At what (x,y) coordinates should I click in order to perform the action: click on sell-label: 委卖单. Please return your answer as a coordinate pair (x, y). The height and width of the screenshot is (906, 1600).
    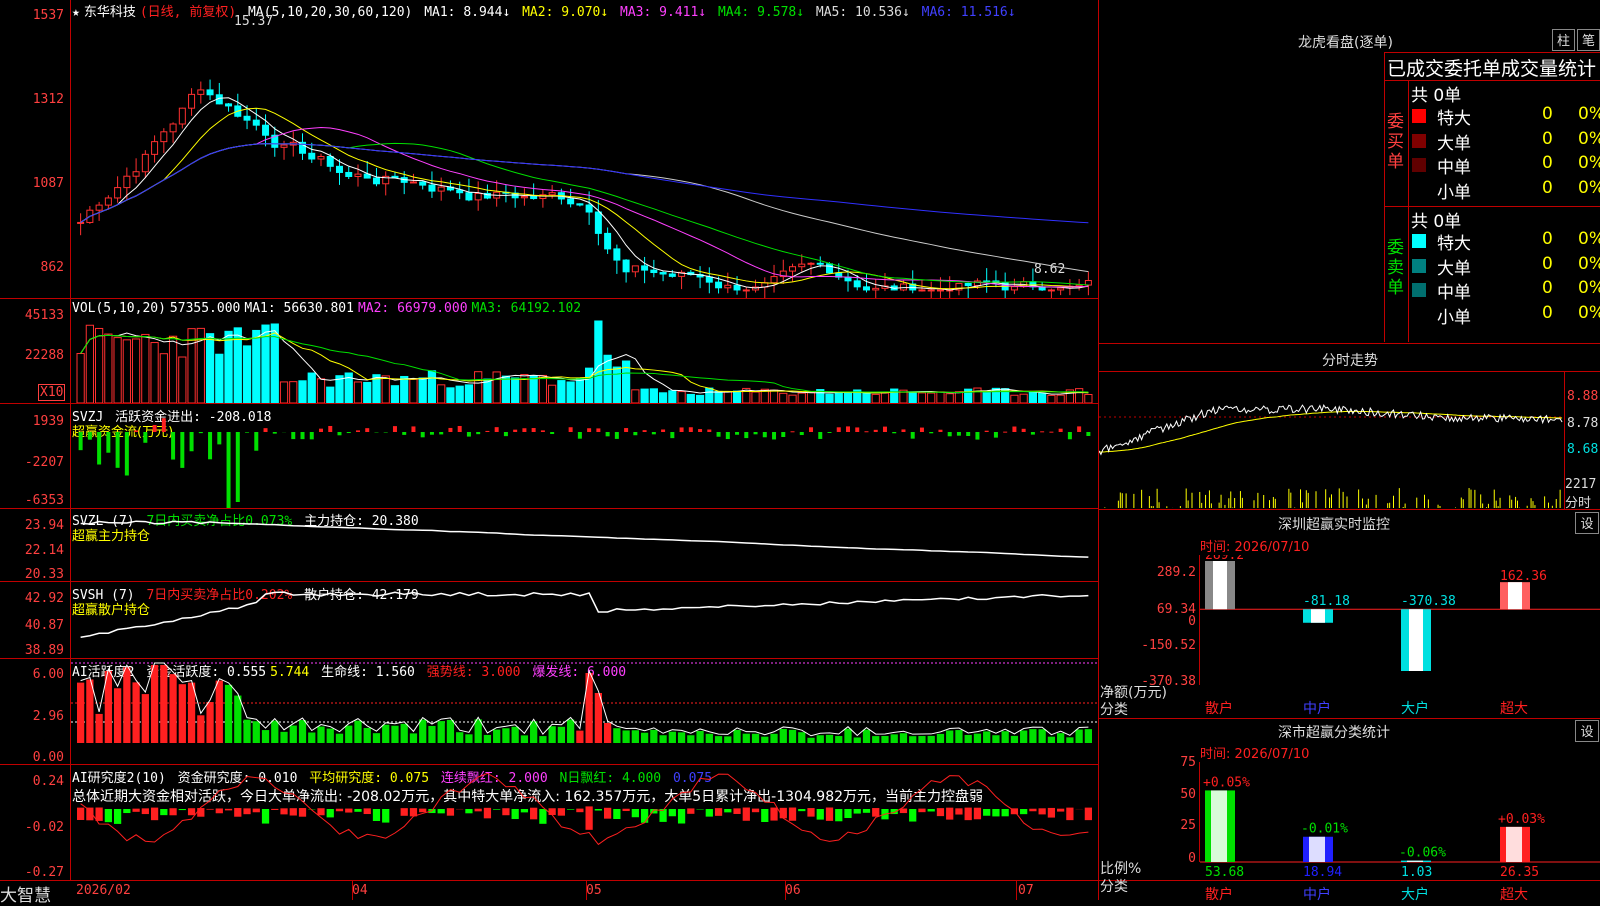
    Looking at the image, I should click on (1396, 268).